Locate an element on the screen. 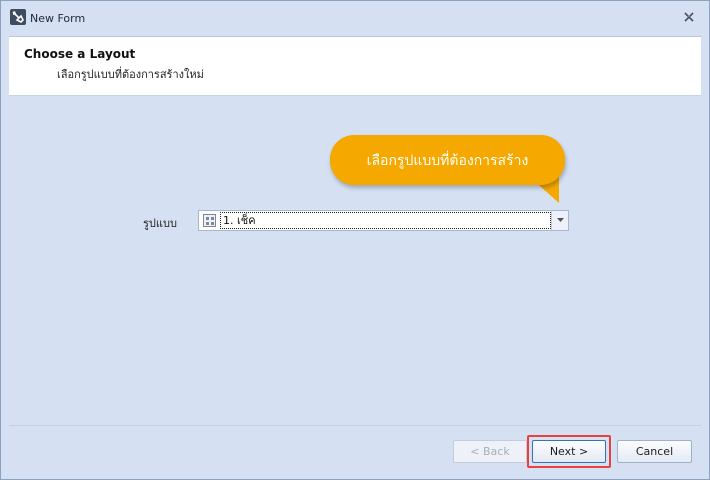 This screenshot has width=710, height=480. title-bar: New Form is located at coordinates (355, 17).